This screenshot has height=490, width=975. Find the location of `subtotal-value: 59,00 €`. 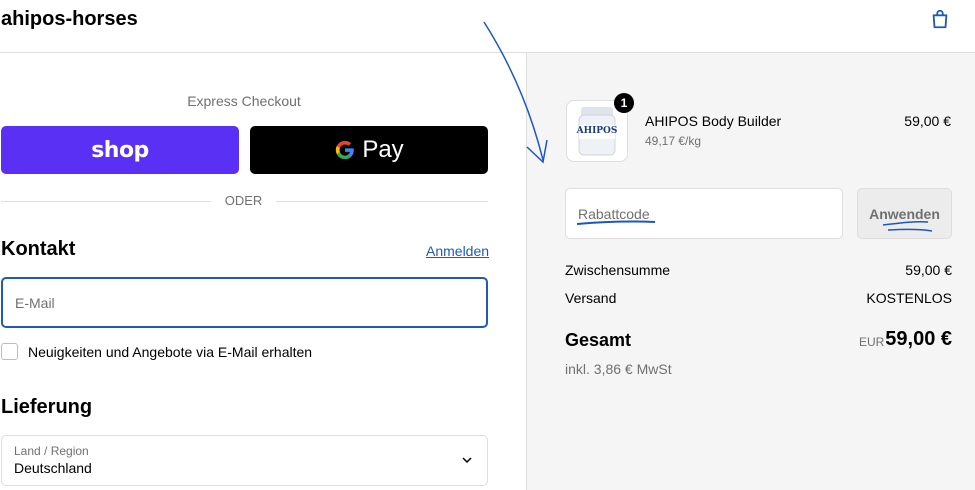

subtotal-value: 59,00 € is located at coordinates (928, 270).